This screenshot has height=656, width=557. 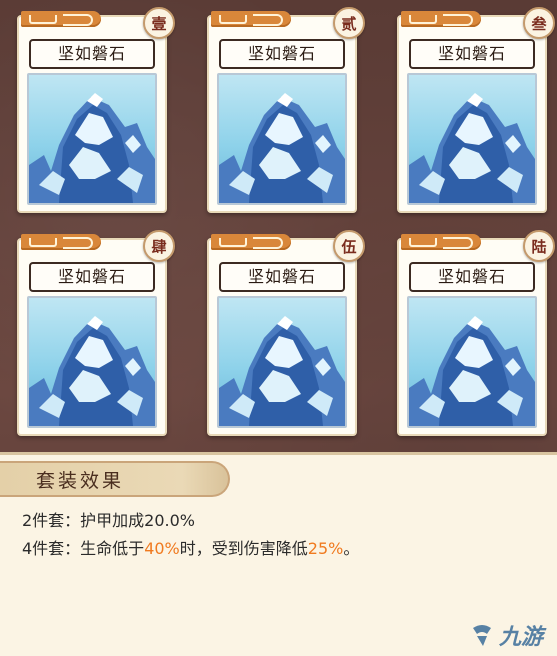 I want to click on card-slot-badge: 贰, so click(x=349, y=23).